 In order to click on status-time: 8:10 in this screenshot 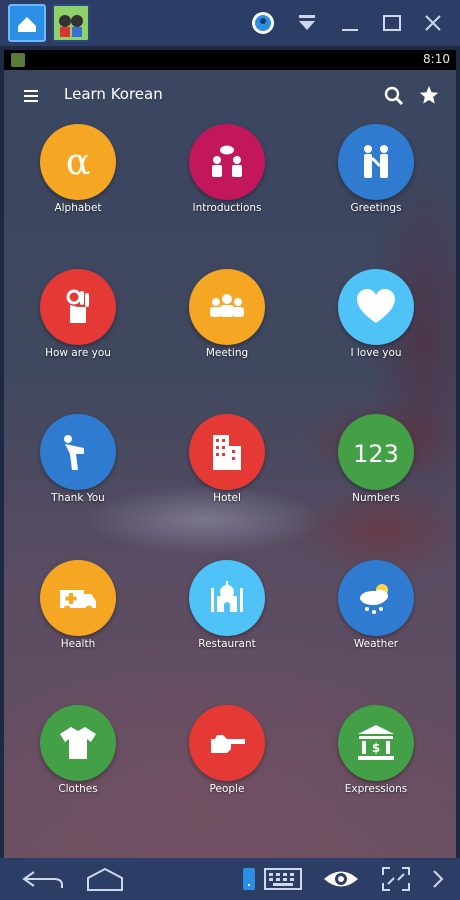, I will do `click(436, 59)`.